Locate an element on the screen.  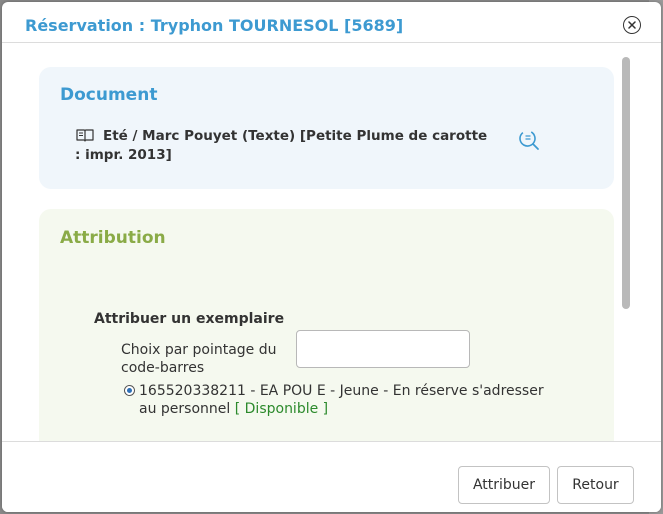
barcode-input is located at coordinates (383, 349).